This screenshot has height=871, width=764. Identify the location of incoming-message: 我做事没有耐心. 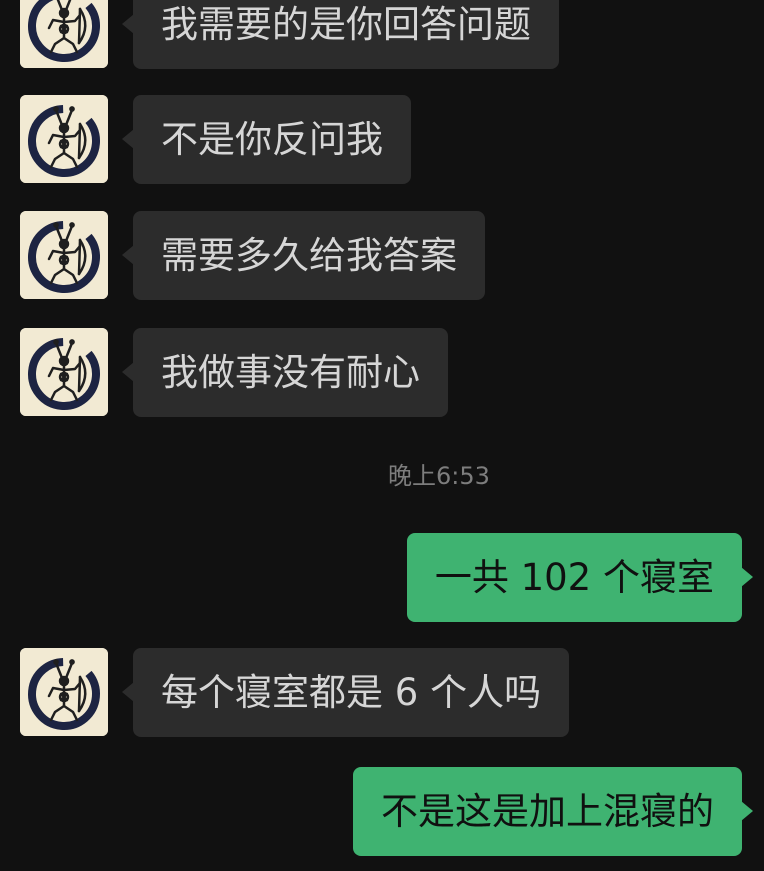
(382, 372).